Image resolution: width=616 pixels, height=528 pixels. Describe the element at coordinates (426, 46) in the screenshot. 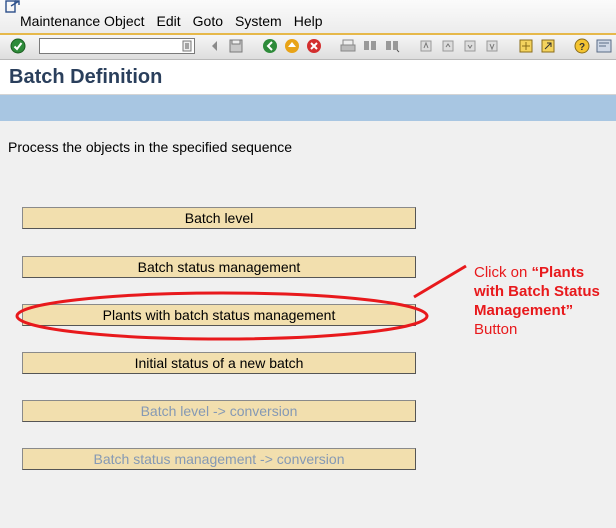

I see `first-page-icon` at that location.